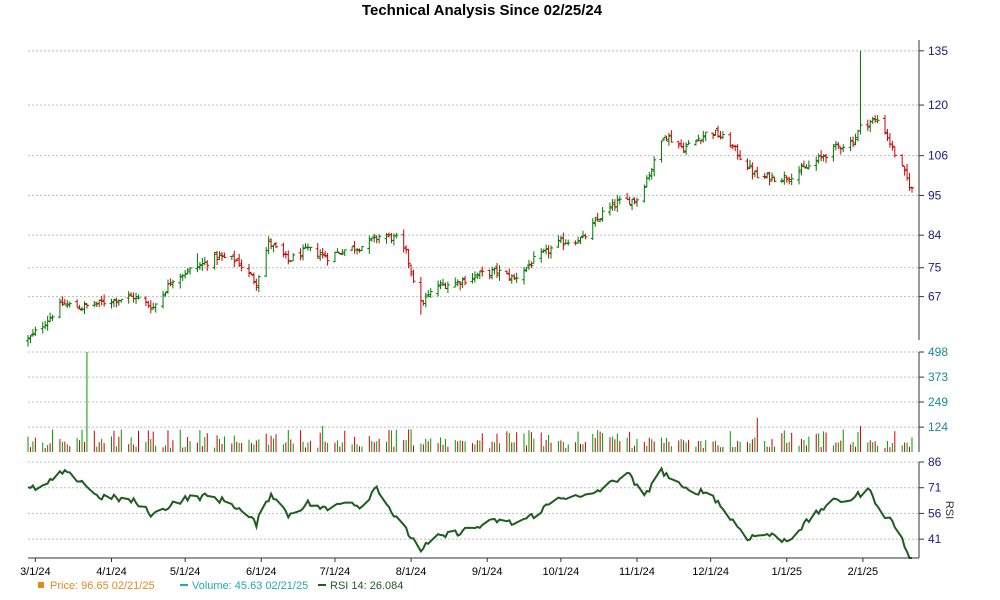  I want to click on rsi-tick-label: 86, so click(935, 462).